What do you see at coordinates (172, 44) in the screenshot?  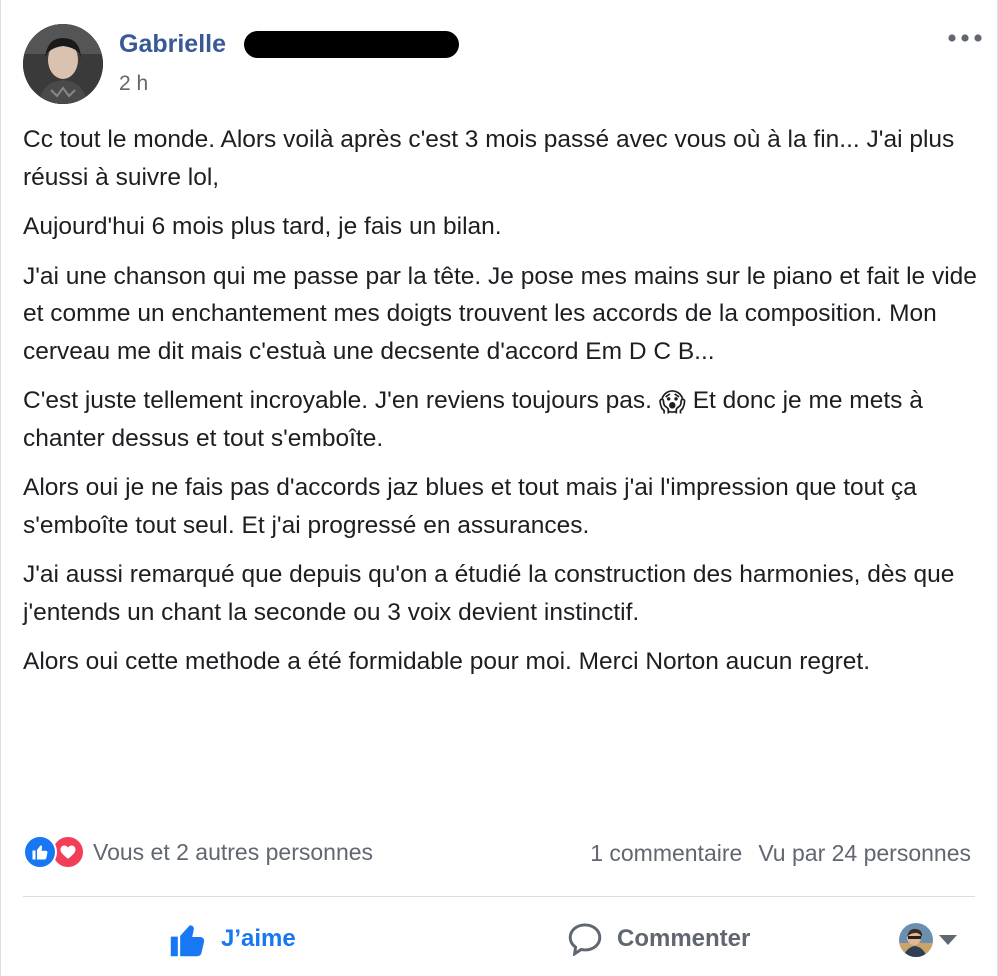 I see `author-name: Gabrielle` at bounding box center [172, 44].